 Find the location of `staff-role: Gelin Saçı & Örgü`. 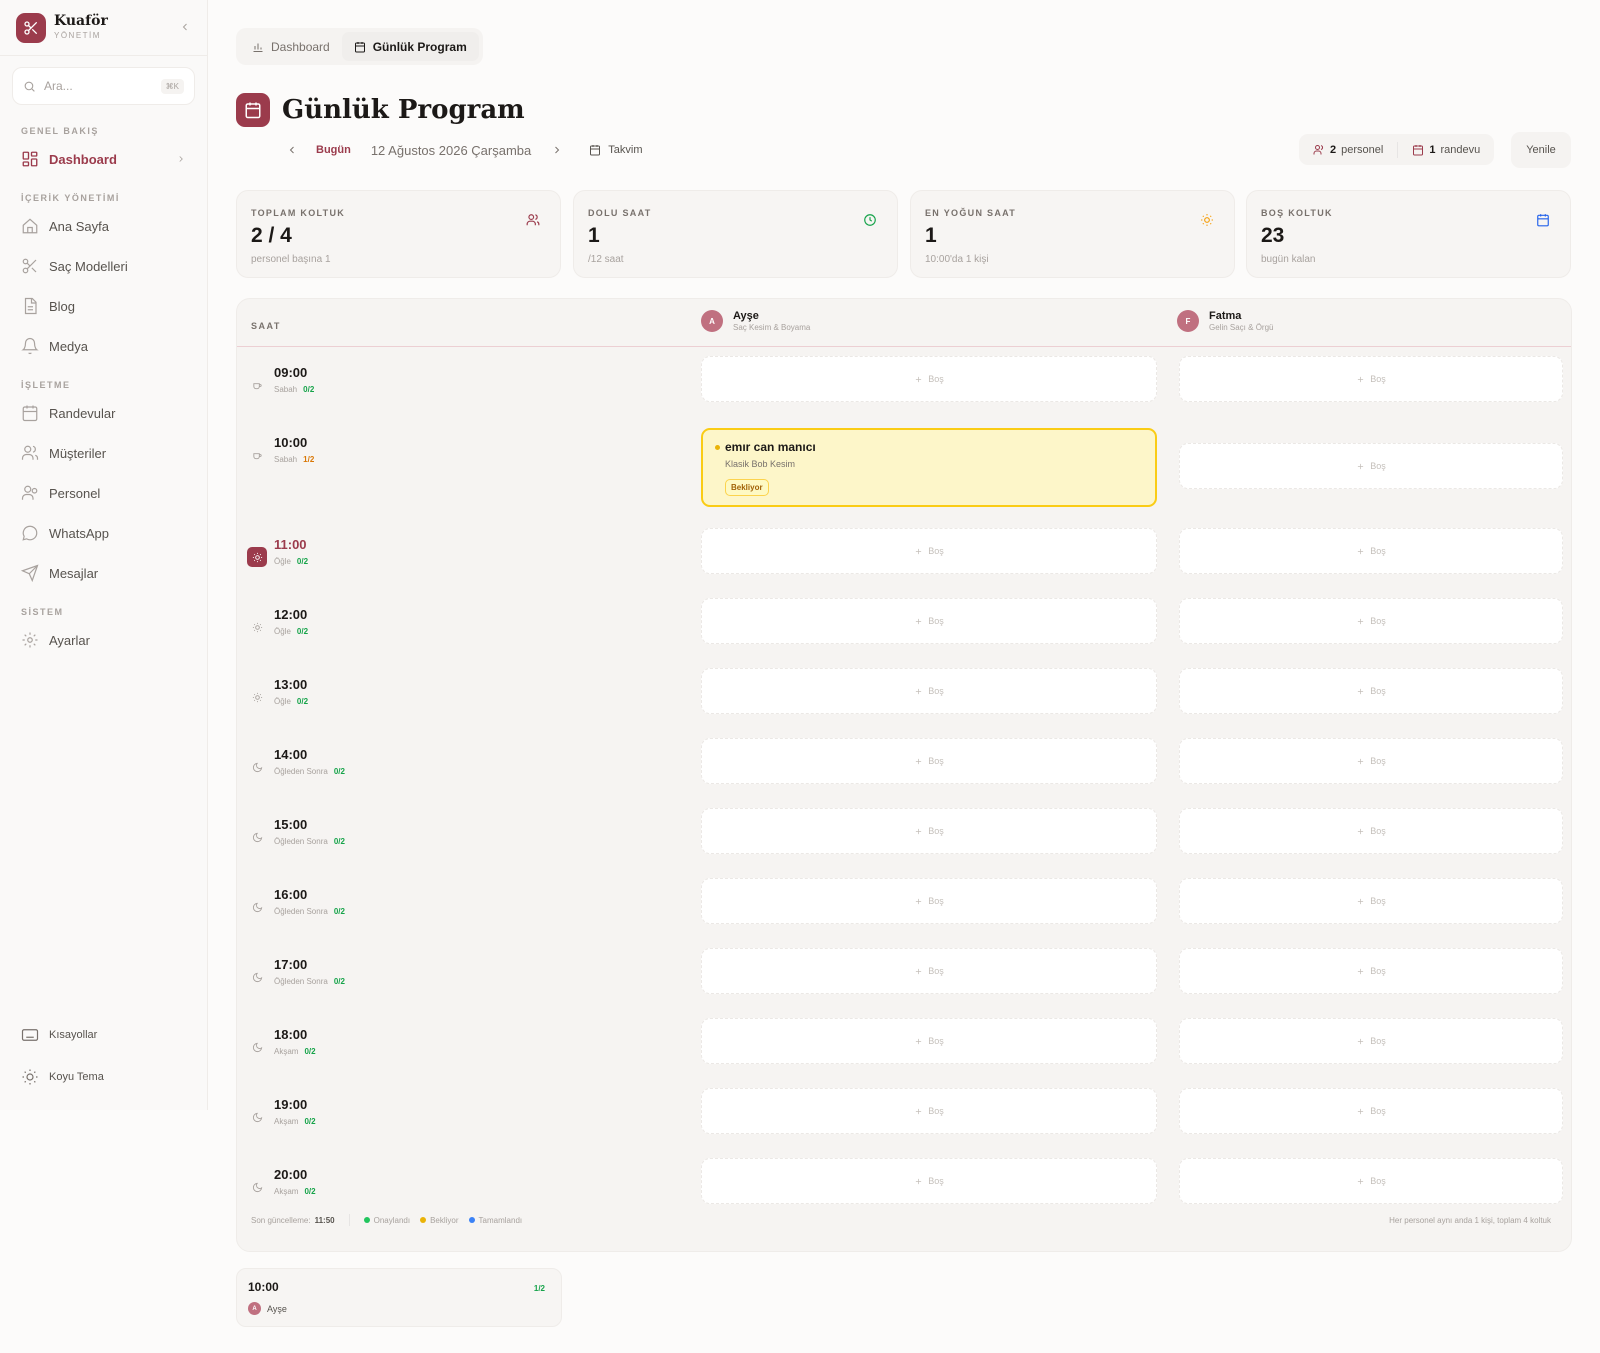

staff-role: Gelin Saçı & Örgü is located at coordinates (1241, 328).